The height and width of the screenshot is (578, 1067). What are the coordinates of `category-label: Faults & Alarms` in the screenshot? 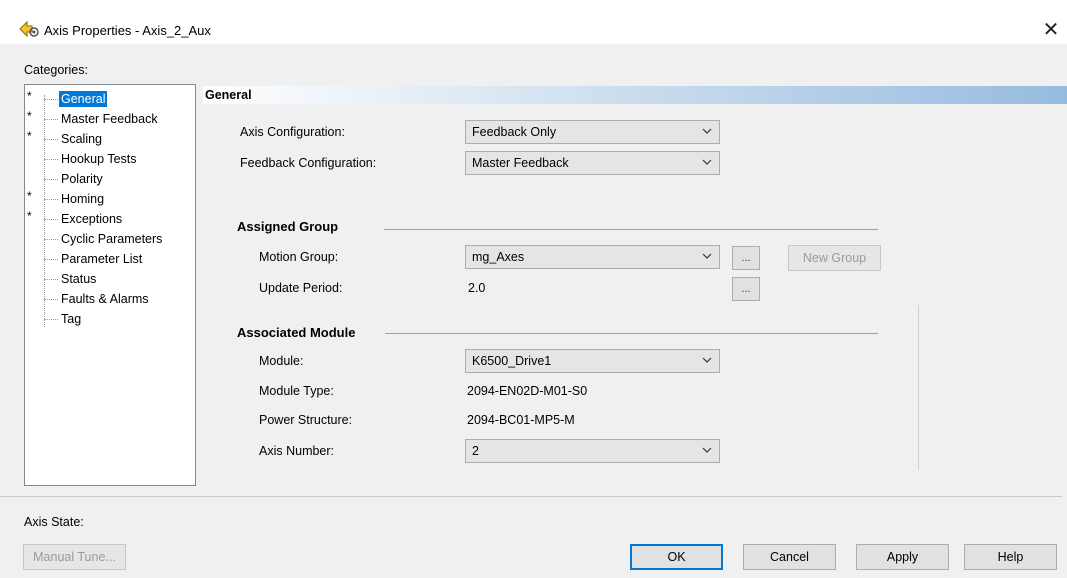 It's located at (105, 299).